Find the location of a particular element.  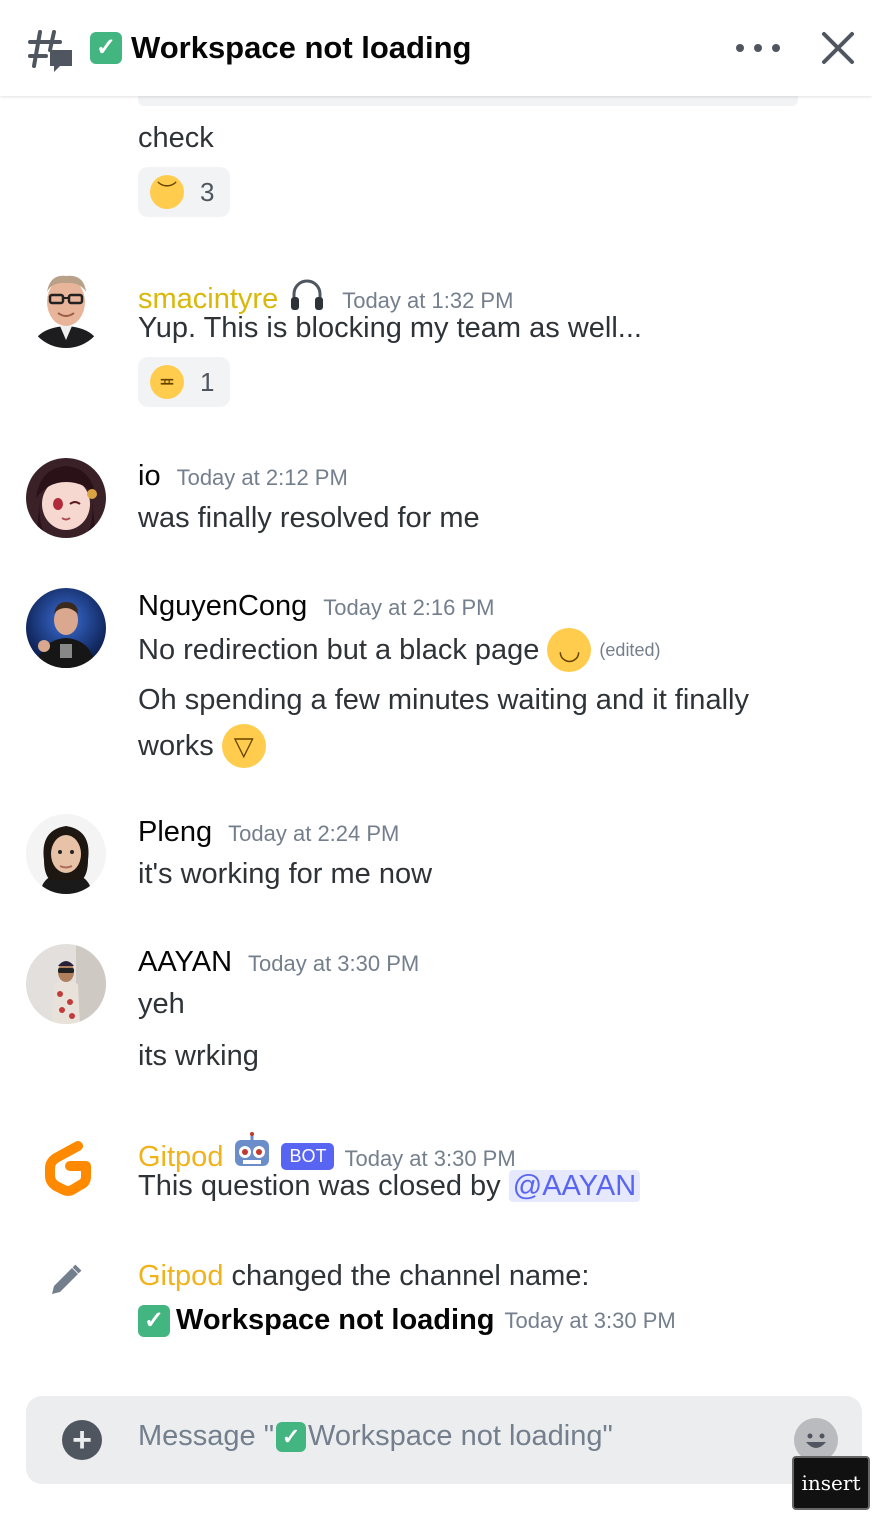

system-action-text: changed the channel name: is located at coordinates (410, 1276).